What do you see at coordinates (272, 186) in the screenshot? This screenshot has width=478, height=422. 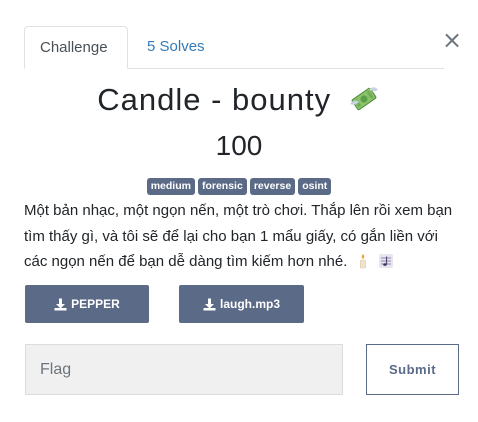 I see `tag-badge: reverse` at bounding box center [272, 186].